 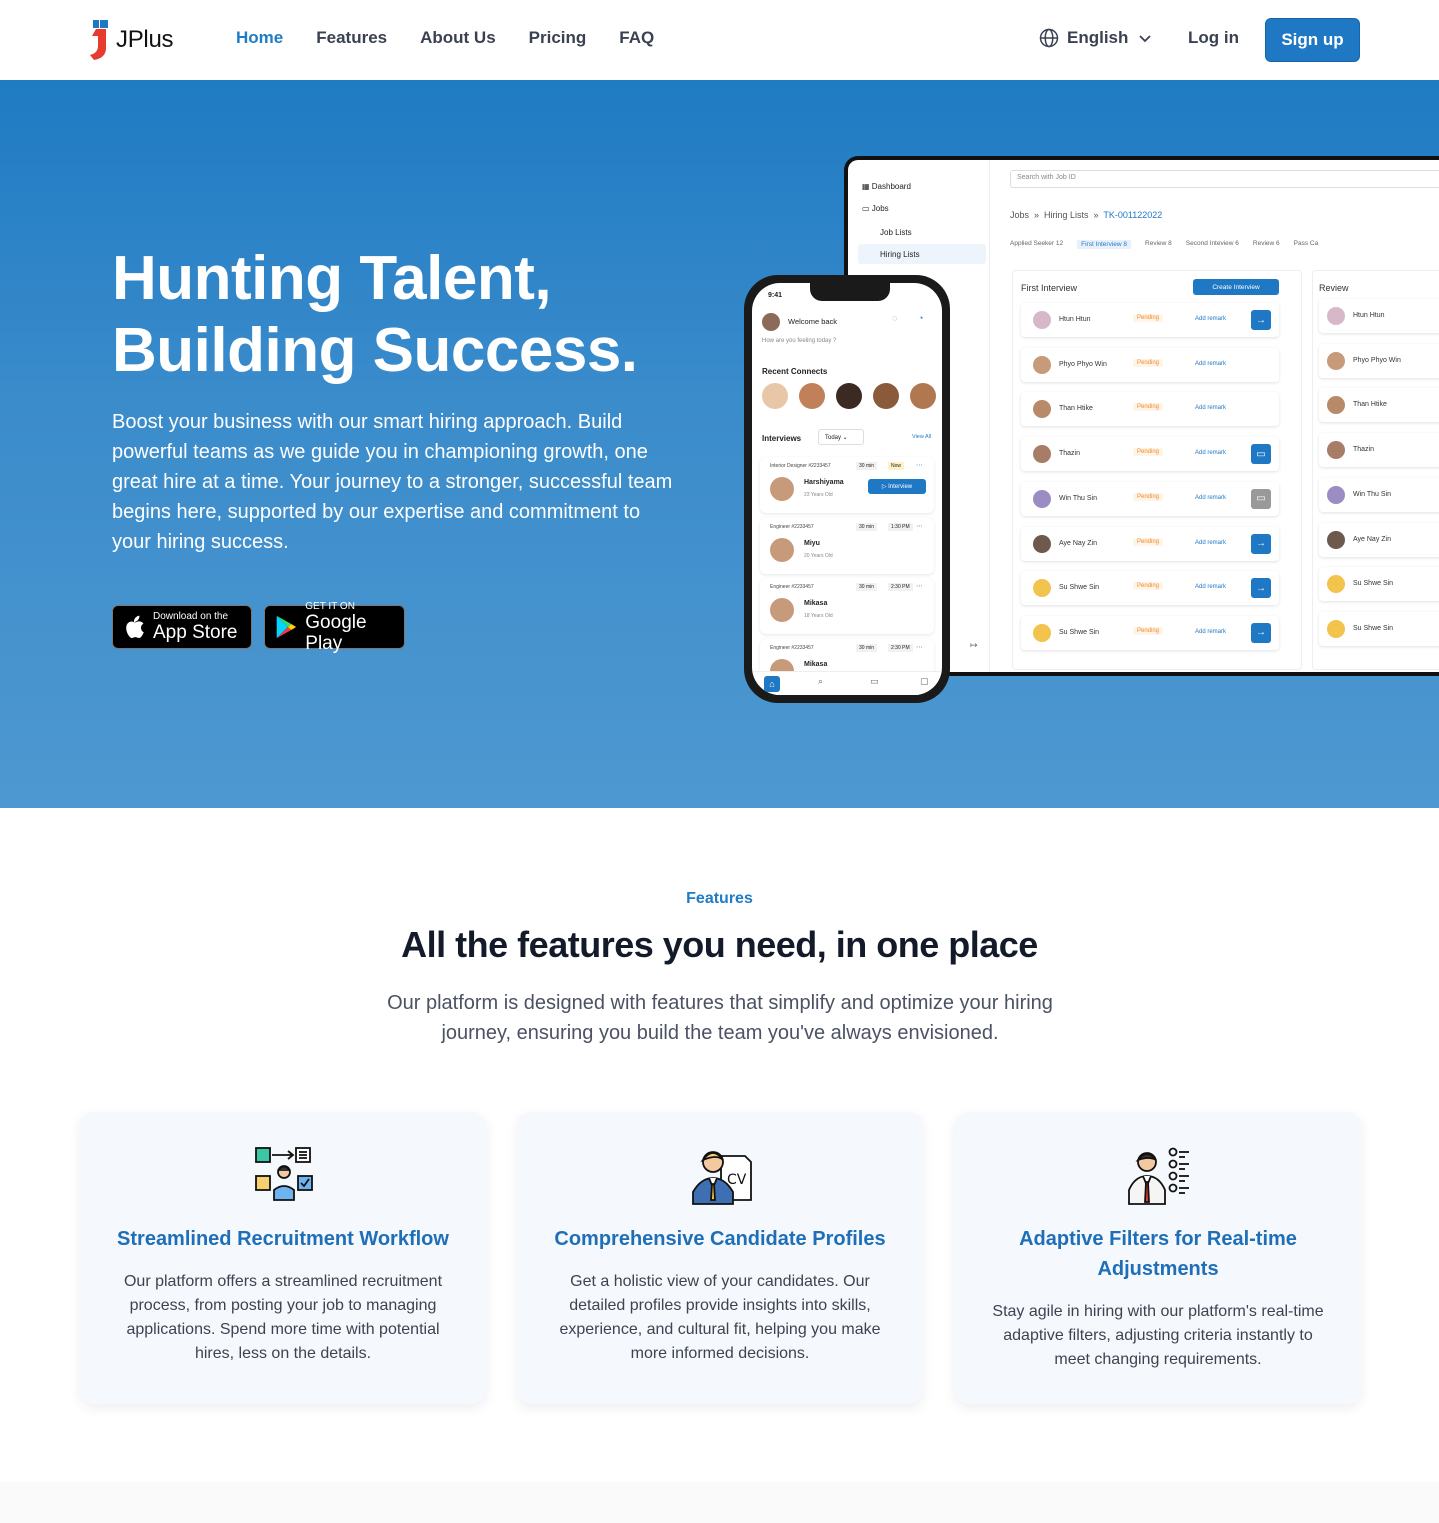 What do you see at coordinates (558, 38) in the screenshot?
I see `nav-link-pricing: Pricing` at bounding box center [558, 38].